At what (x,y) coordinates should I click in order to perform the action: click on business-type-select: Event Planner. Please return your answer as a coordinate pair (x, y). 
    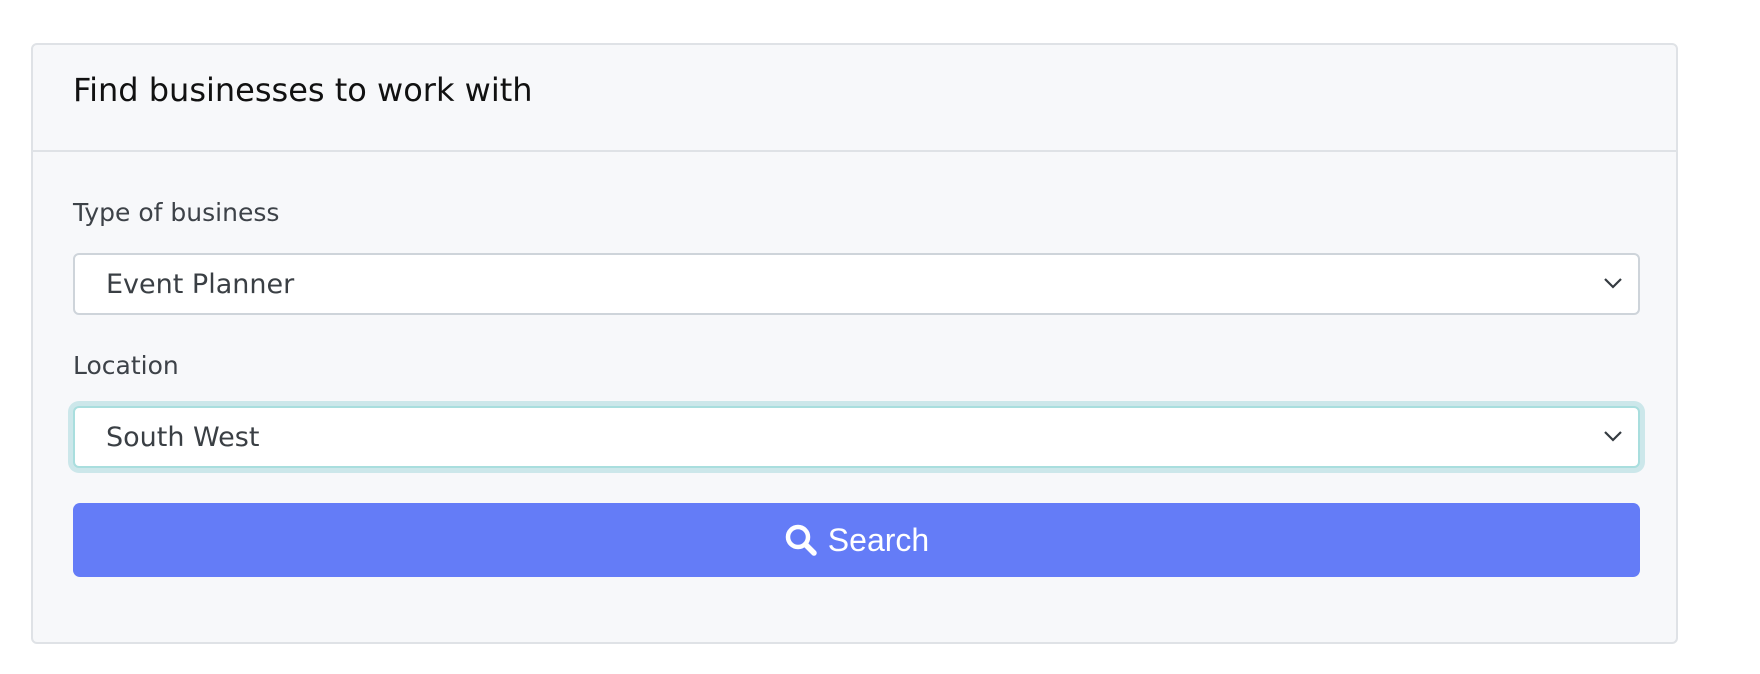
    Looking at the image, I should click on (856, 284).